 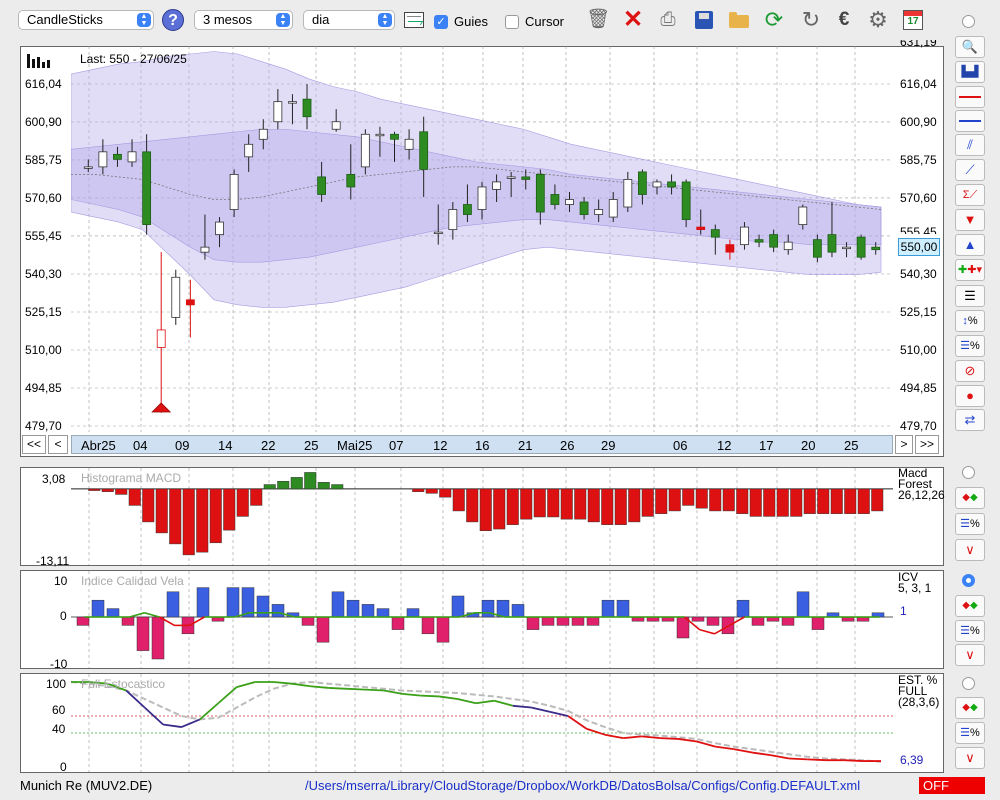 What do you see at coordinates (43, 235) in the screenshot?
I see `y-tick-label-left: 555,45` at bounding box center [43, 235].